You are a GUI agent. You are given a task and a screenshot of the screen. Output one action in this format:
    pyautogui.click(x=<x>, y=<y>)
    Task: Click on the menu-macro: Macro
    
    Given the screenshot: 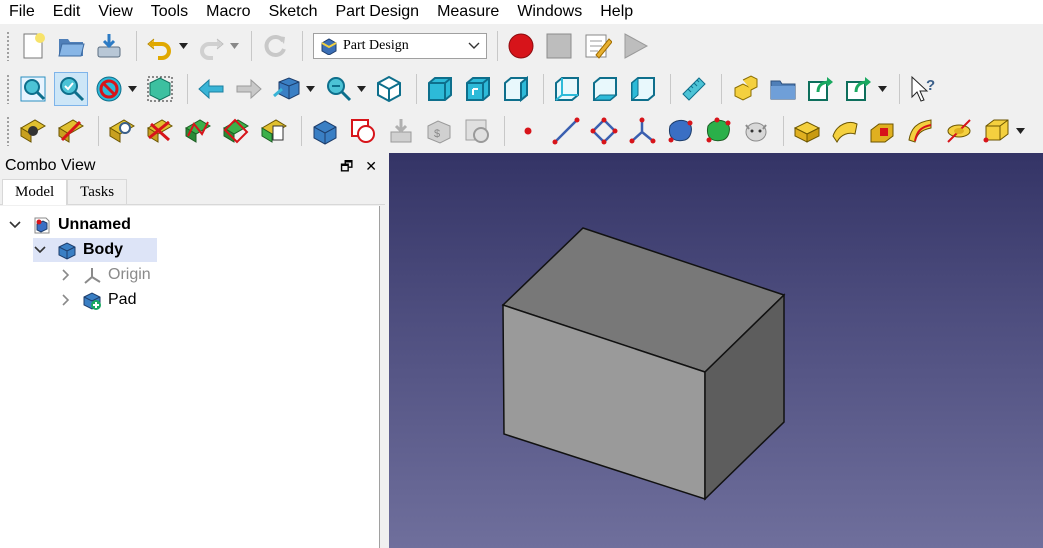 What is the action you would take?
    pyautogui.click(x=228, y=12)
    